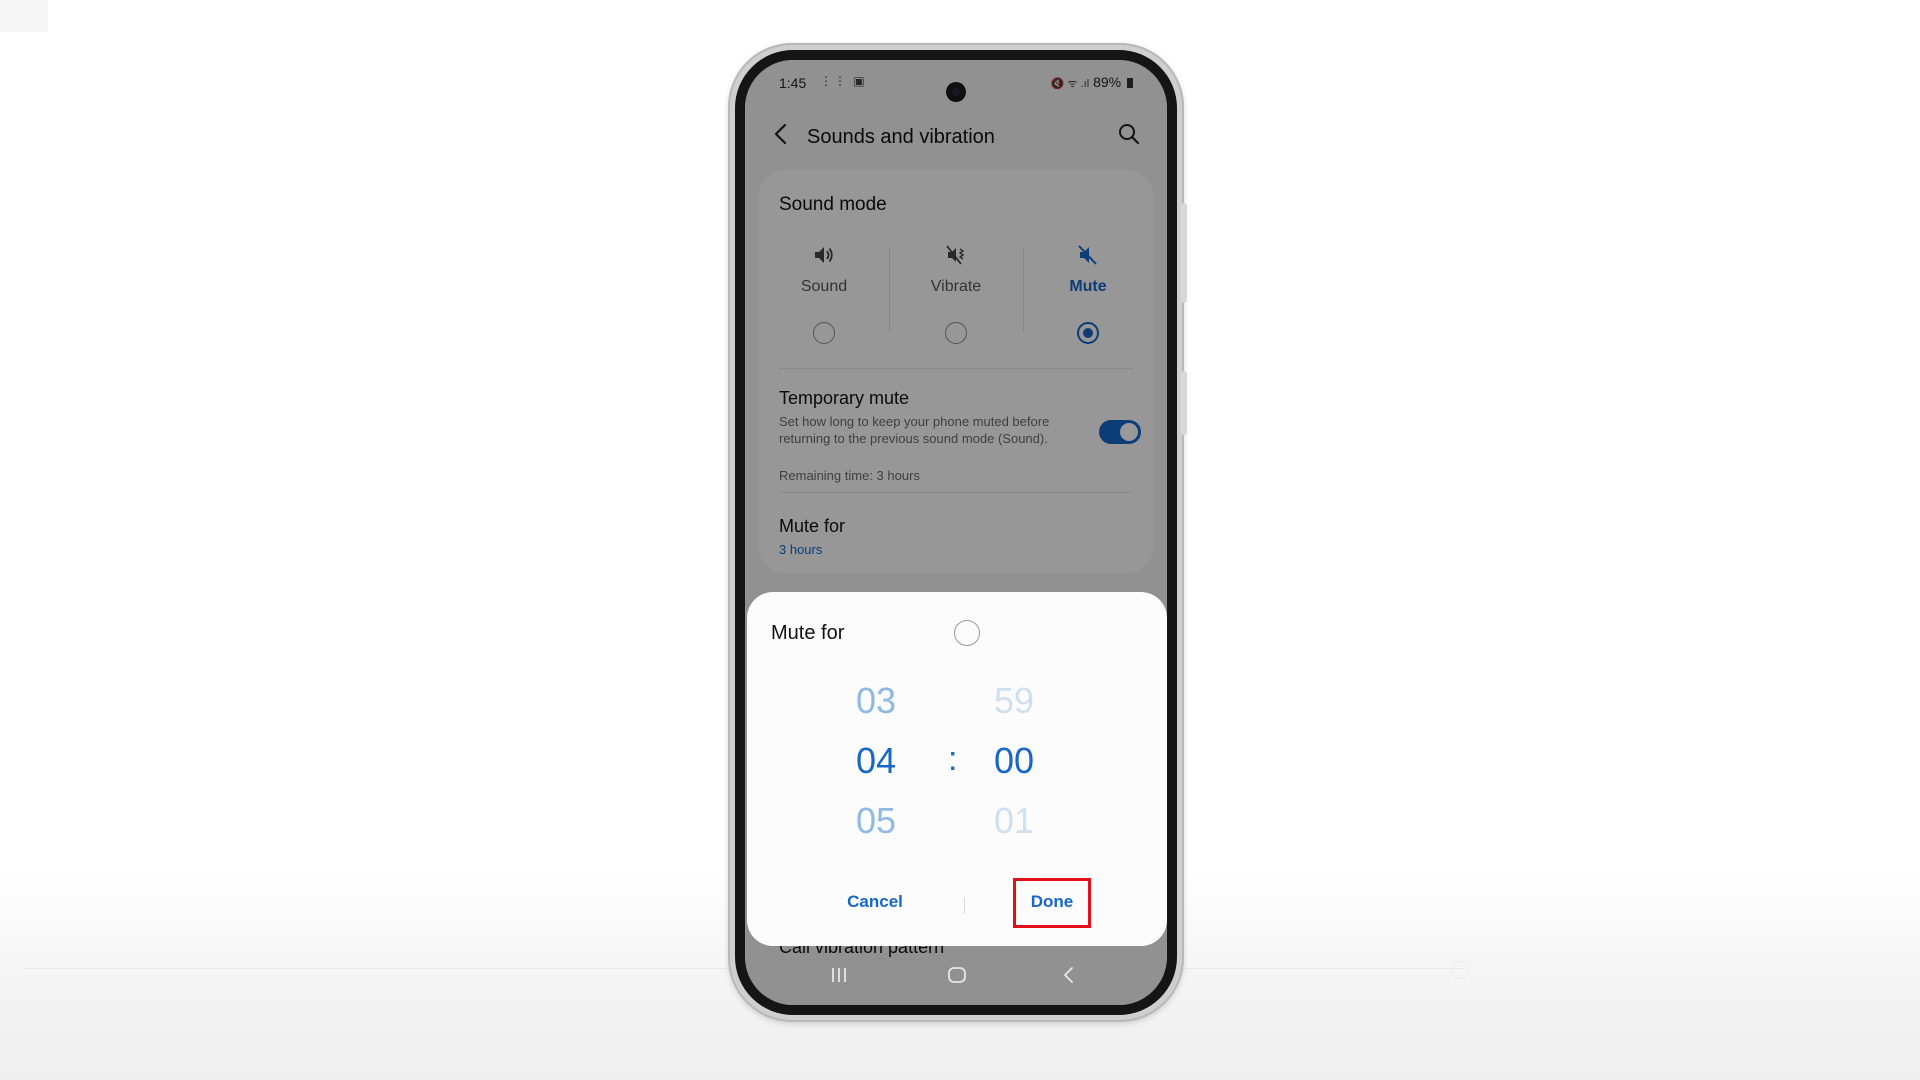 Image resolution: width=1920 pixels, height=1080 pixels. What do you see at coordinates (1052, 903) in the screenshot?
I see `done-highlight-box` at bounding box center [1052, 903].